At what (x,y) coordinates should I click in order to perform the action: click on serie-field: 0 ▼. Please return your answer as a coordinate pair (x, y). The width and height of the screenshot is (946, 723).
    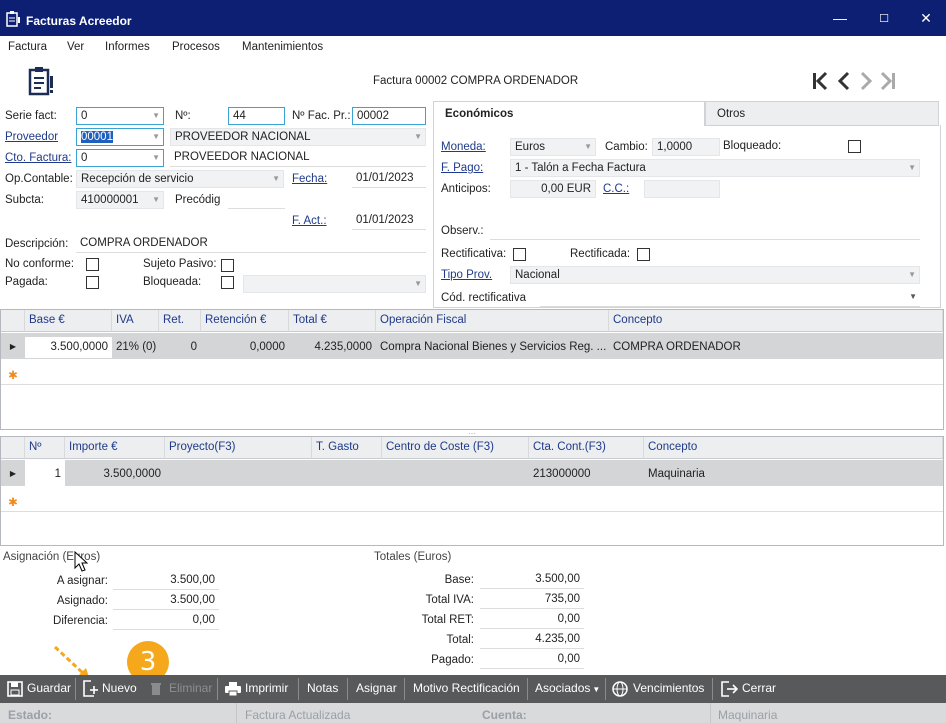
    Looking at the image, I should click on (120, 116).